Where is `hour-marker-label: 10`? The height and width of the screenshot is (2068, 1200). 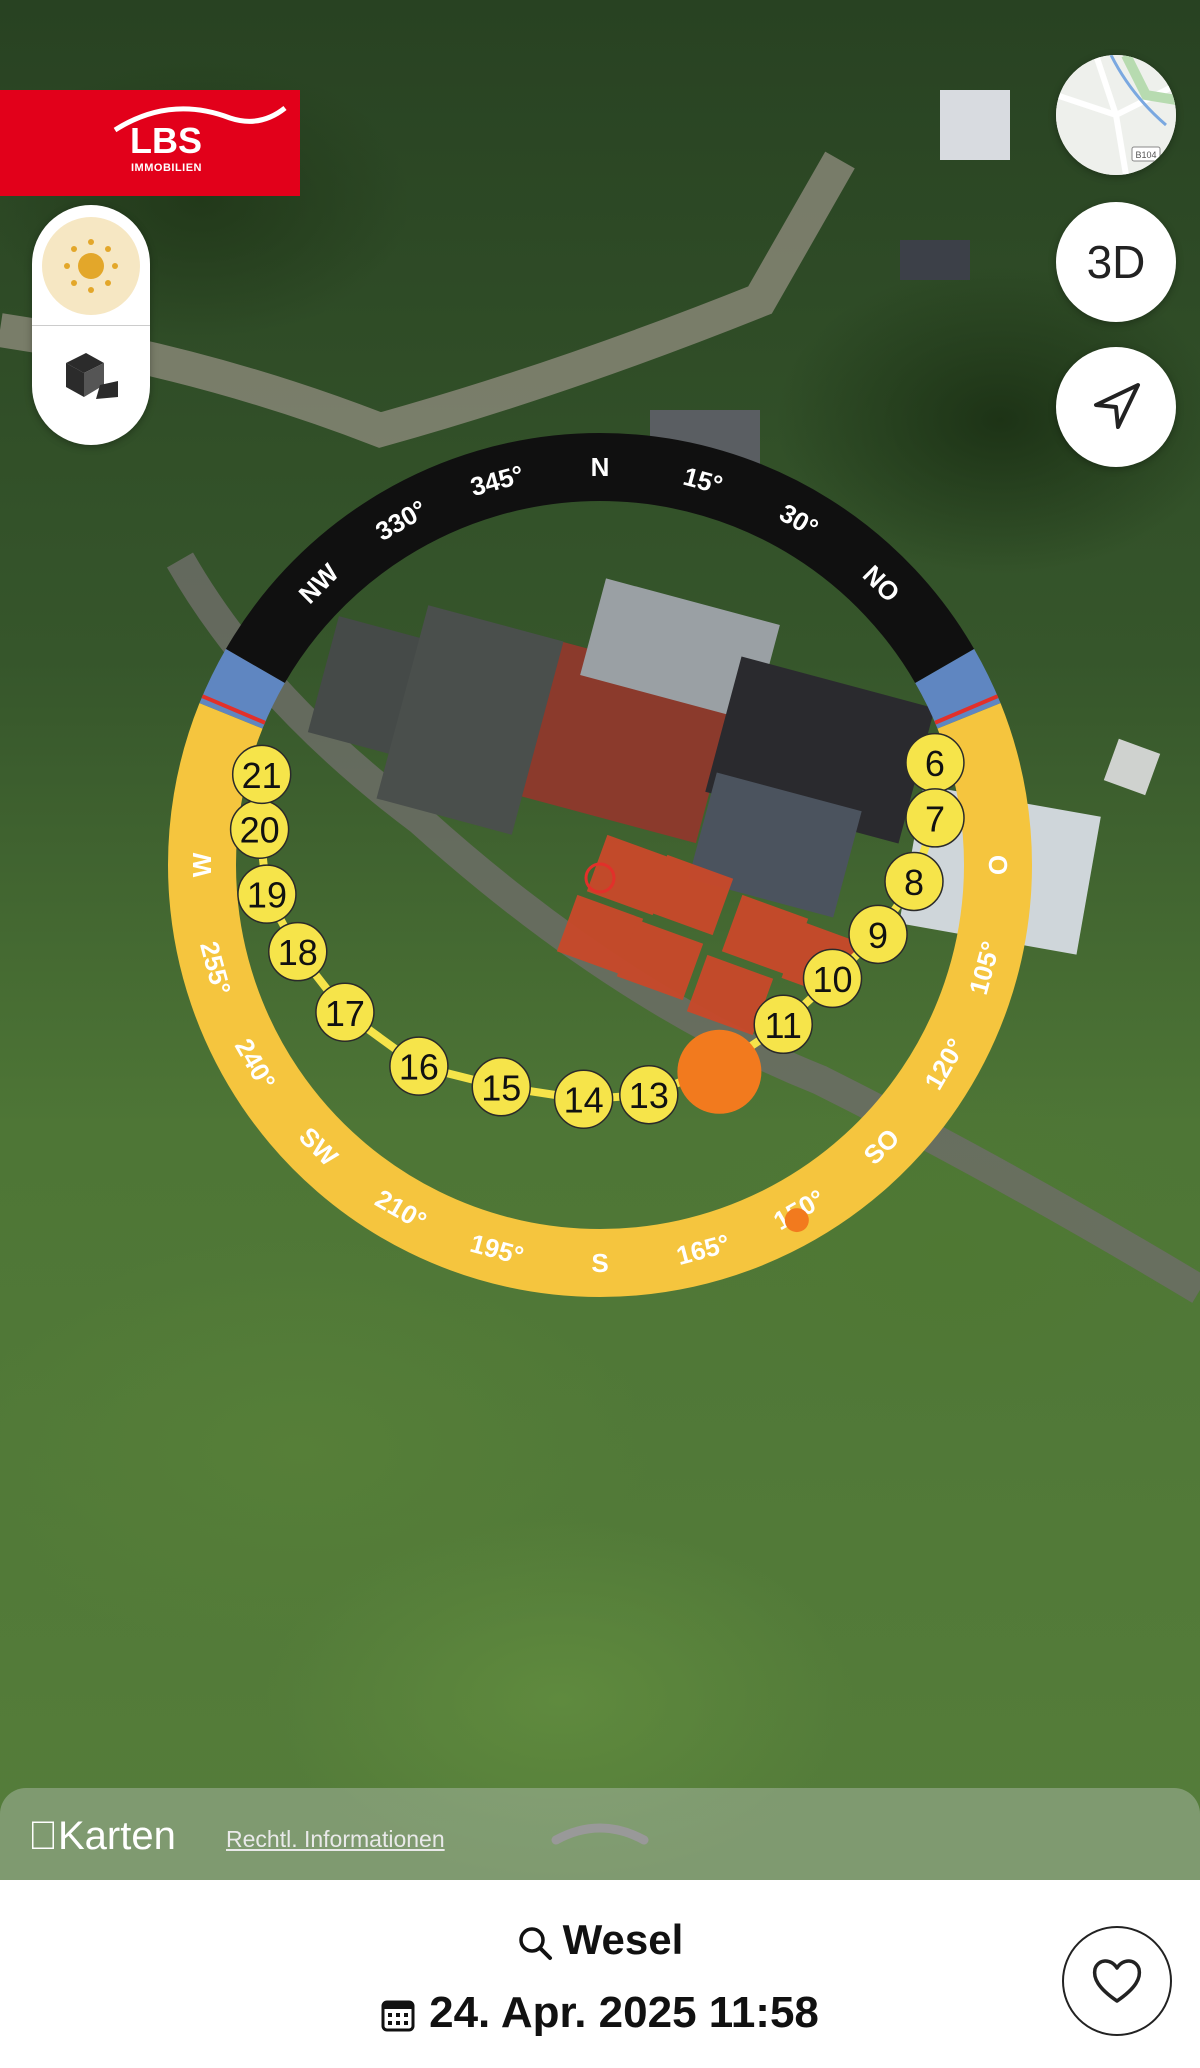 hour-marker-label: 10 is located at coordinates (832, 979).